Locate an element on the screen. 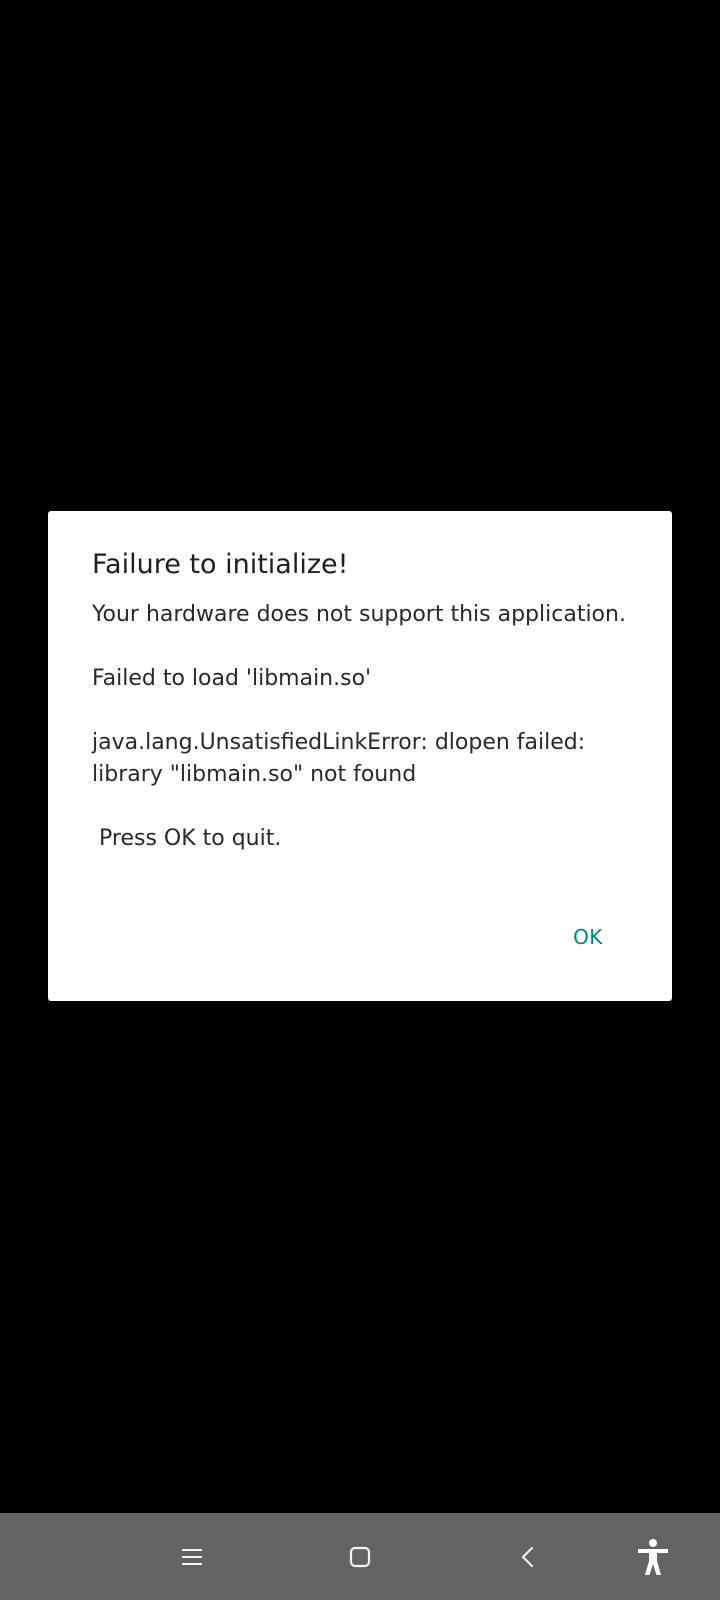  navigation-bar is located at coordinates (360, 1556).